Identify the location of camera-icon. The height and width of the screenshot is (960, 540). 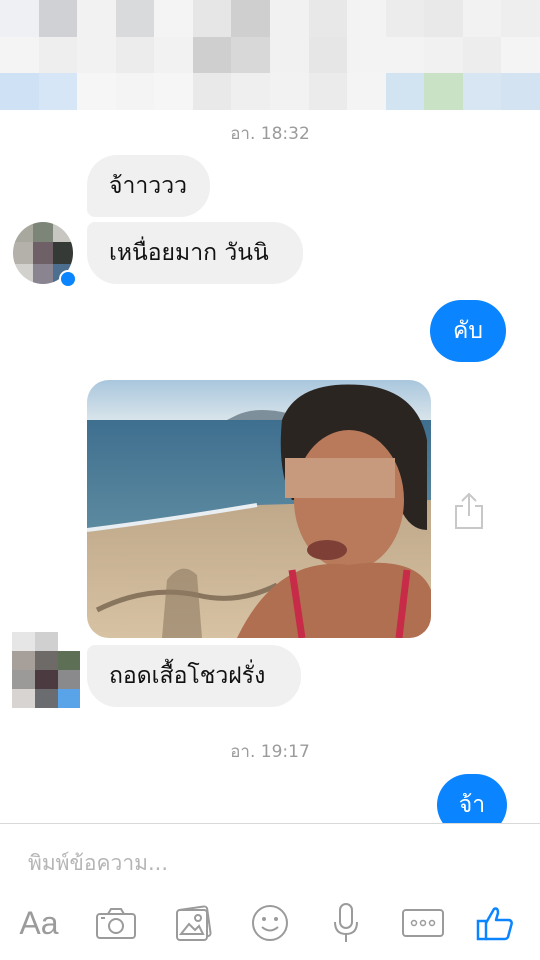
(116, 923).